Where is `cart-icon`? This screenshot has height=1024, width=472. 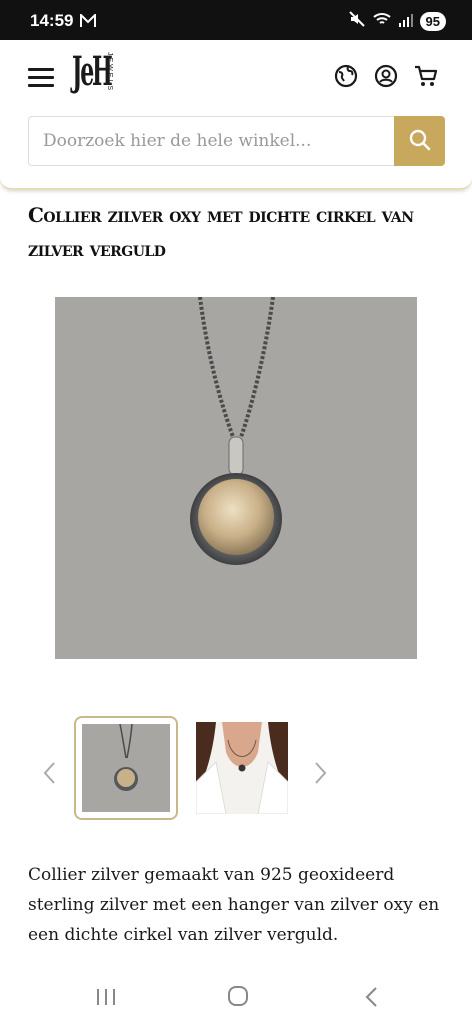
cart-icon is located at coordinates (426, 76).